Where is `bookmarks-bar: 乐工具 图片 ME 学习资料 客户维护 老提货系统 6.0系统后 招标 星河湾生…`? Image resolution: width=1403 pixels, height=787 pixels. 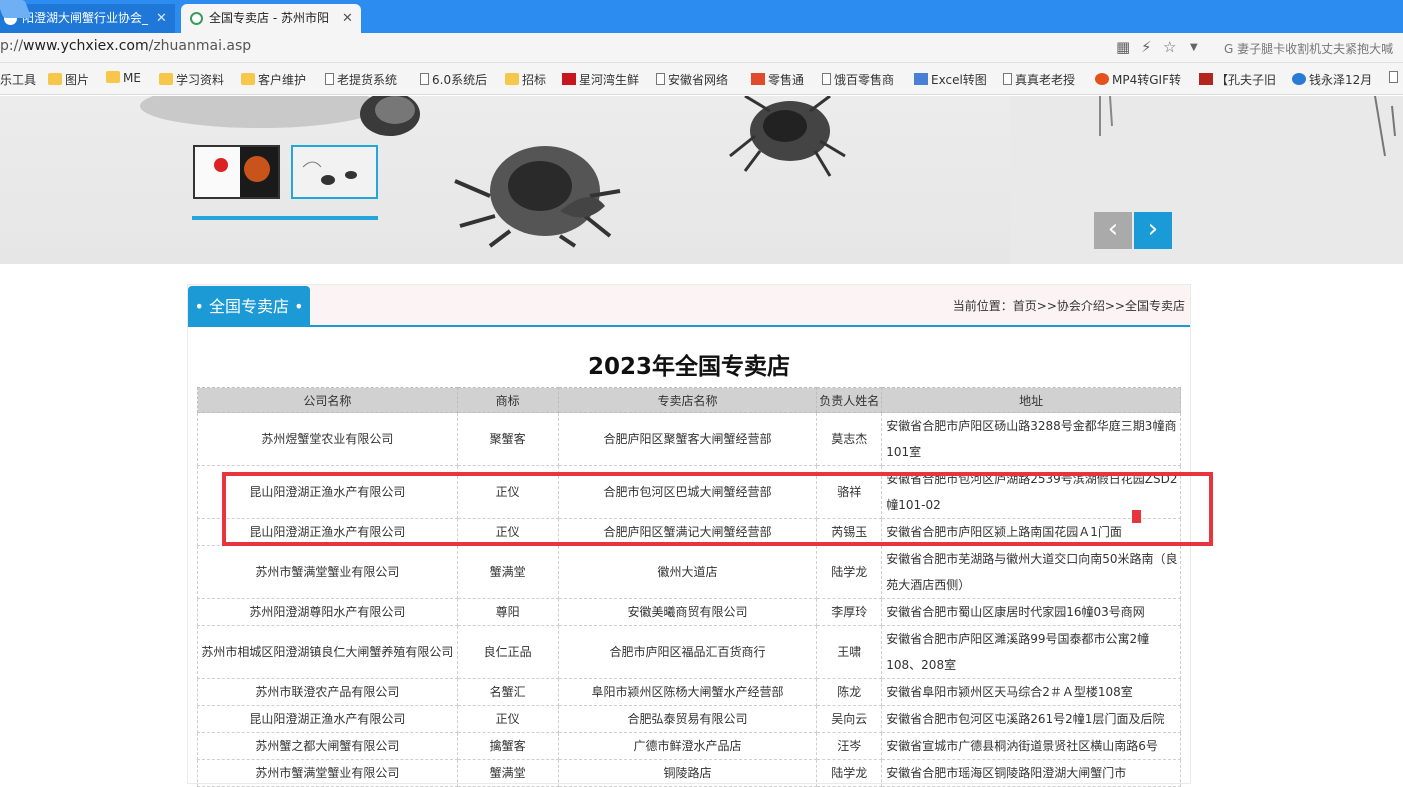 bookmarks-bar: 乐工具 图片 ME 学习资料 客户维护 老提货系统 6.0系统后 招标 星河湾生… is located at coordinates (701, 79).